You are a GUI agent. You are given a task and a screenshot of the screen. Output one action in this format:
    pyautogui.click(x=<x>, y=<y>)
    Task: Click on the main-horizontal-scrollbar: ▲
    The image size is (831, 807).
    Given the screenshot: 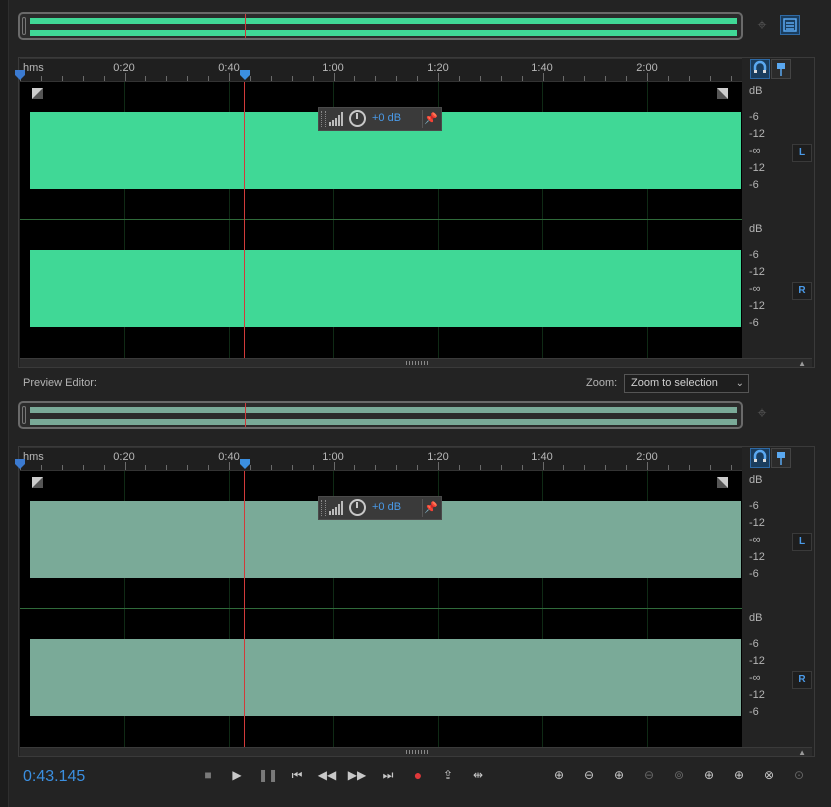 What is the action you would take?
    pyautogui.click(x=416, y=363)
    